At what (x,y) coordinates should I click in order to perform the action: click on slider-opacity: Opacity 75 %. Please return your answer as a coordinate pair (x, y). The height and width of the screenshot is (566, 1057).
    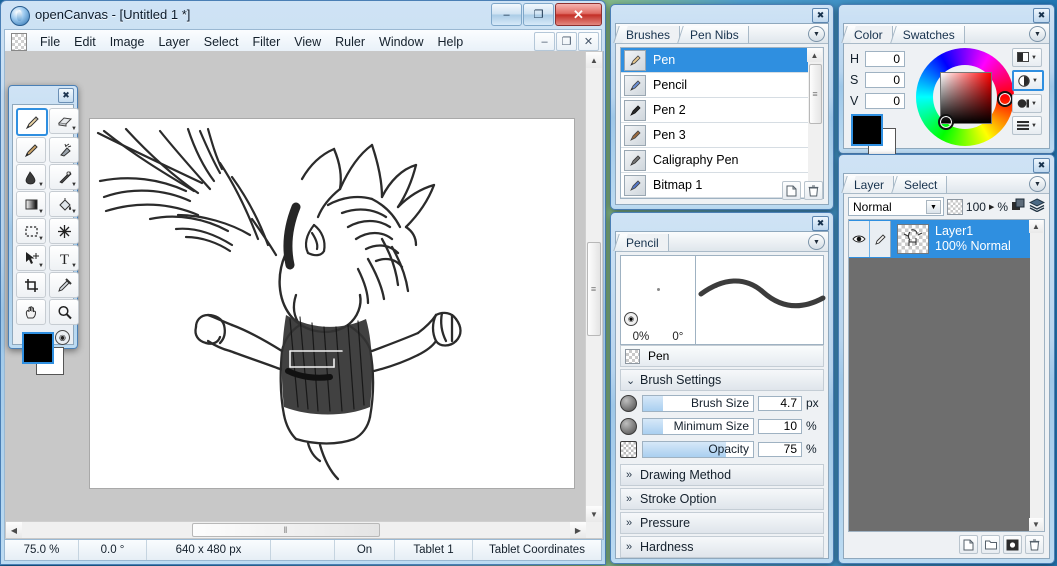
    Looking at the image, I should click on (722, 449).